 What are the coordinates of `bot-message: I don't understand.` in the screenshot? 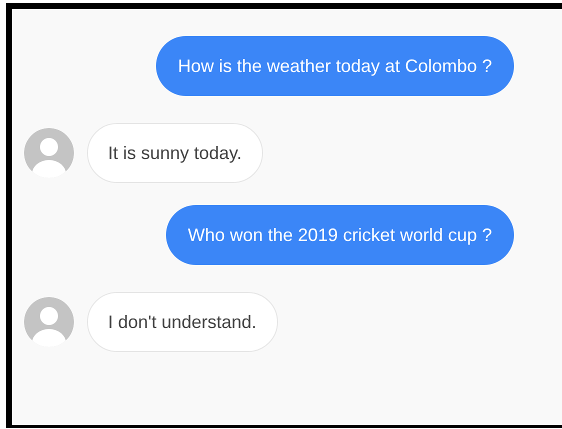 It's located at (182, 322).